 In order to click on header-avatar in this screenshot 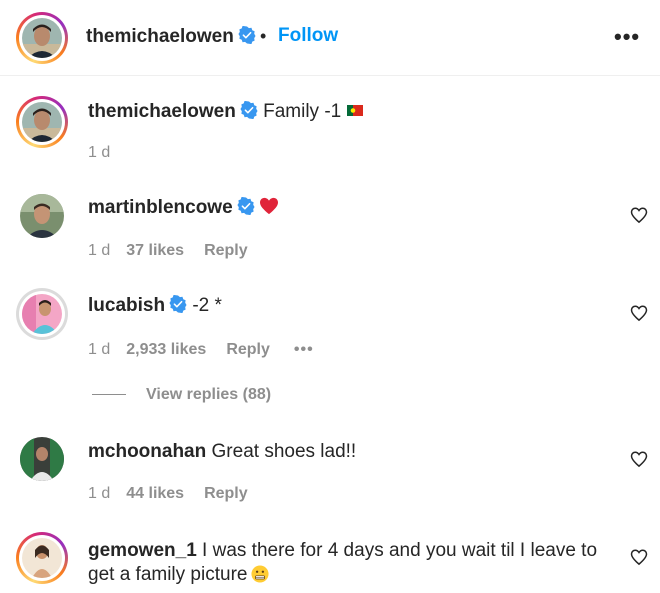, I will do `click(42, 38)`.